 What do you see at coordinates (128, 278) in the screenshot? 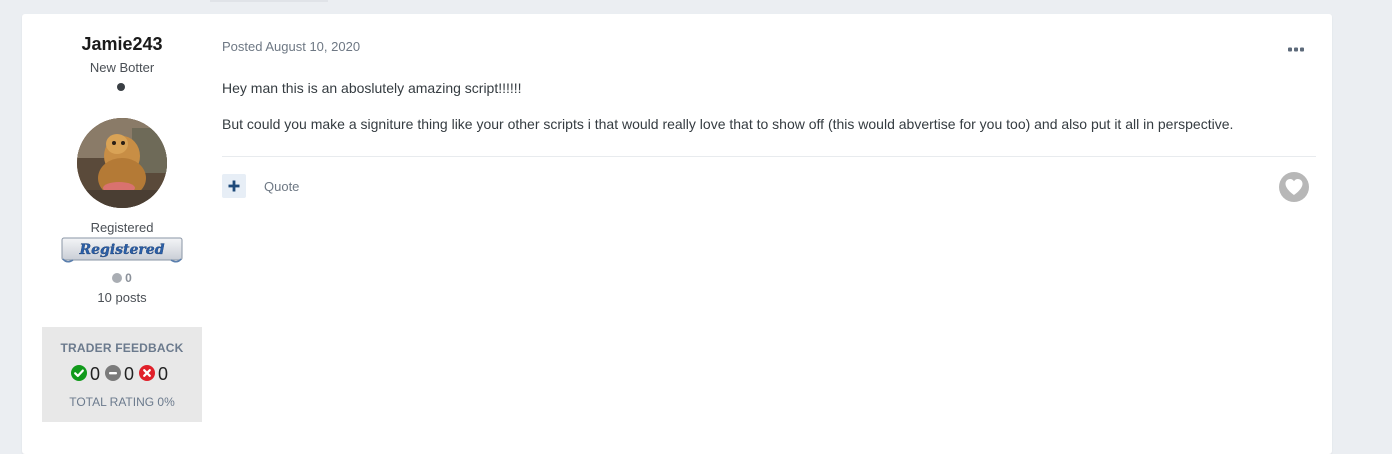
I see `reputation-count: 0` at bounding box center [128, 278].